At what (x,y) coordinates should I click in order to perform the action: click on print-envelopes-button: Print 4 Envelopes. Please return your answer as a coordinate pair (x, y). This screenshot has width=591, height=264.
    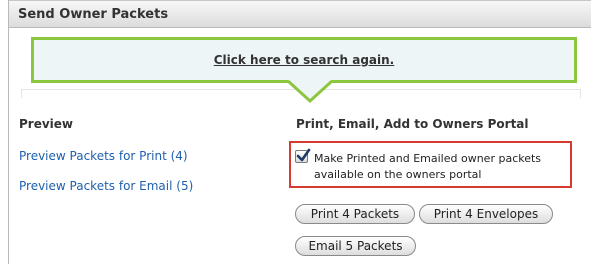
    Looking at the image, I should click on (486, 214).